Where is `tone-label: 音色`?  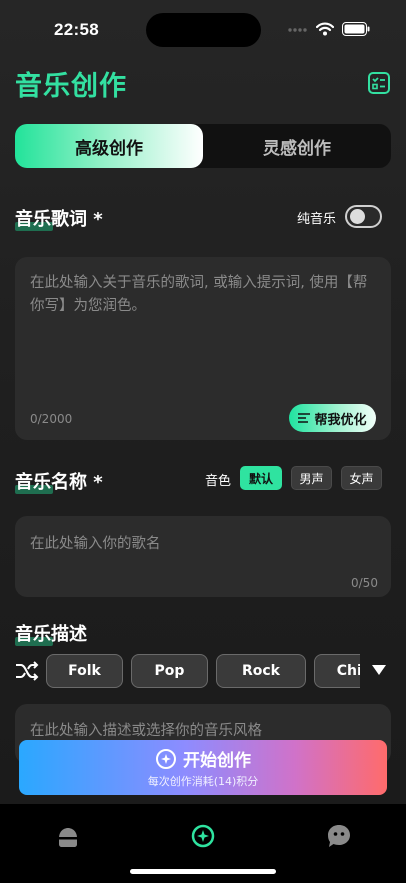 tone-label: 音色 is located at coordinates (218, 481).